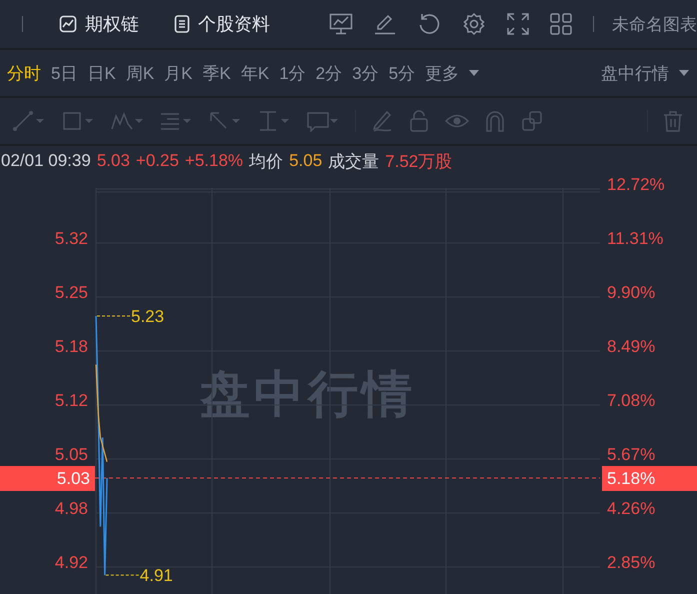  Describe the element at coordinates (452, 73) in the screenshot. I see `more-dropdown: 更多` at that location.